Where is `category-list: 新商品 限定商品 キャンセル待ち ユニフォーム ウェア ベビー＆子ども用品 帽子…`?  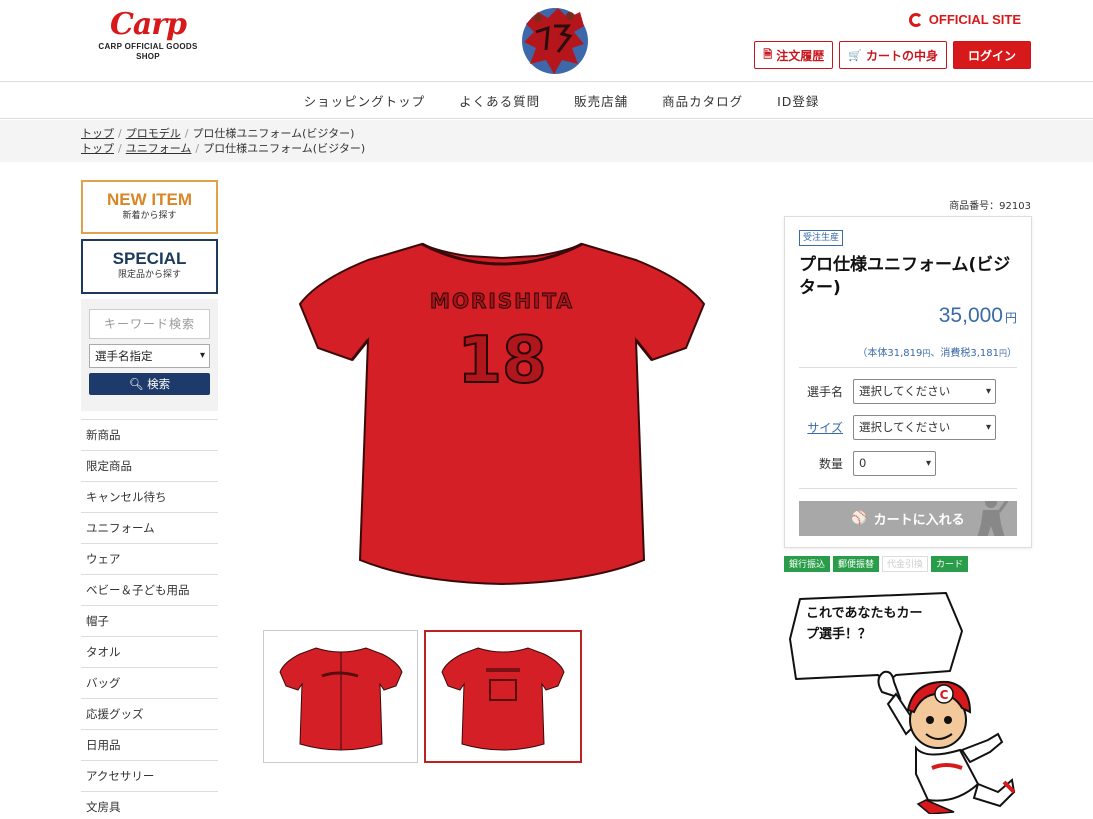
category-list: 新商品 限定商品 キャンセル待ち ユニフォーム ウェア ベビー＆子ども用品 帽子… is located at coordinates (149, 619).